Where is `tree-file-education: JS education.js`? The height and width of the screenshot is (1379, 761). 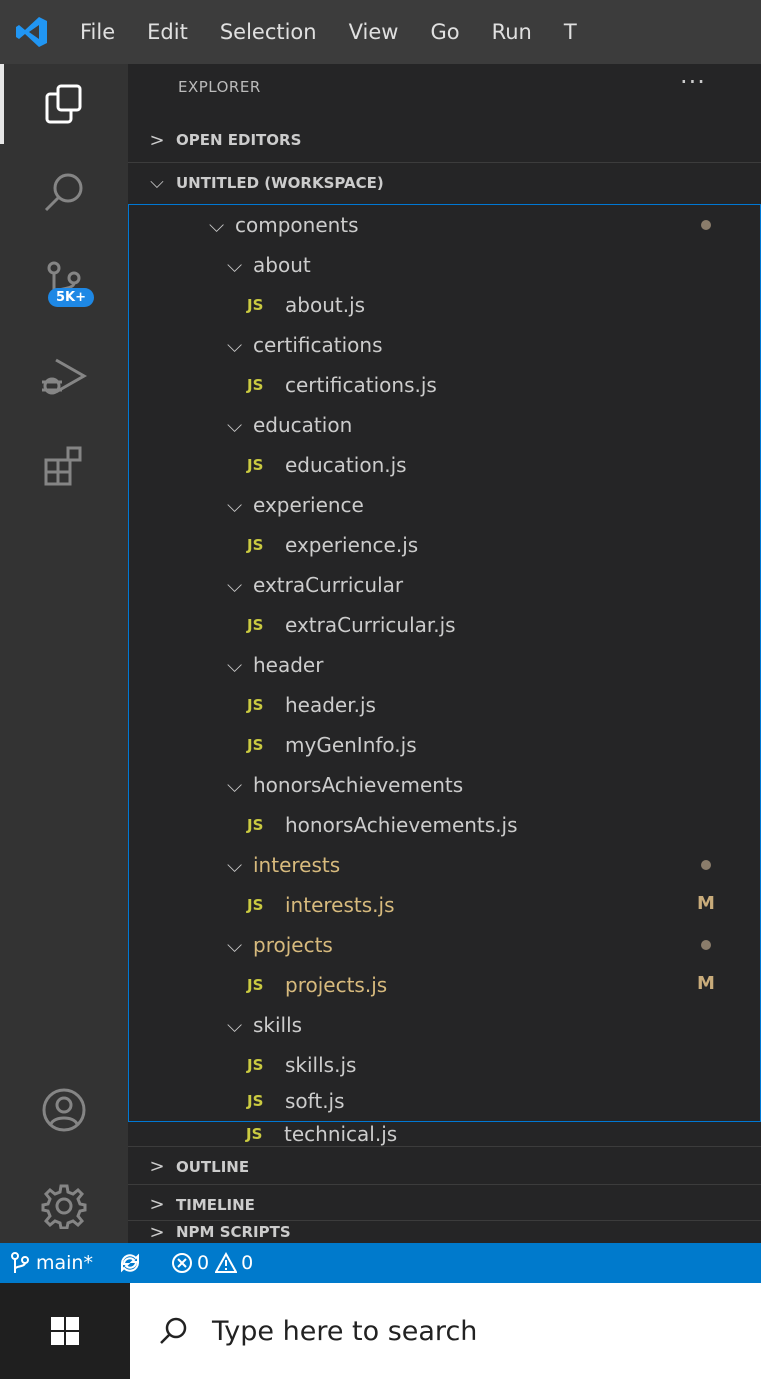 tree-file-education: JS education.js is located at coordinates (444, 465).